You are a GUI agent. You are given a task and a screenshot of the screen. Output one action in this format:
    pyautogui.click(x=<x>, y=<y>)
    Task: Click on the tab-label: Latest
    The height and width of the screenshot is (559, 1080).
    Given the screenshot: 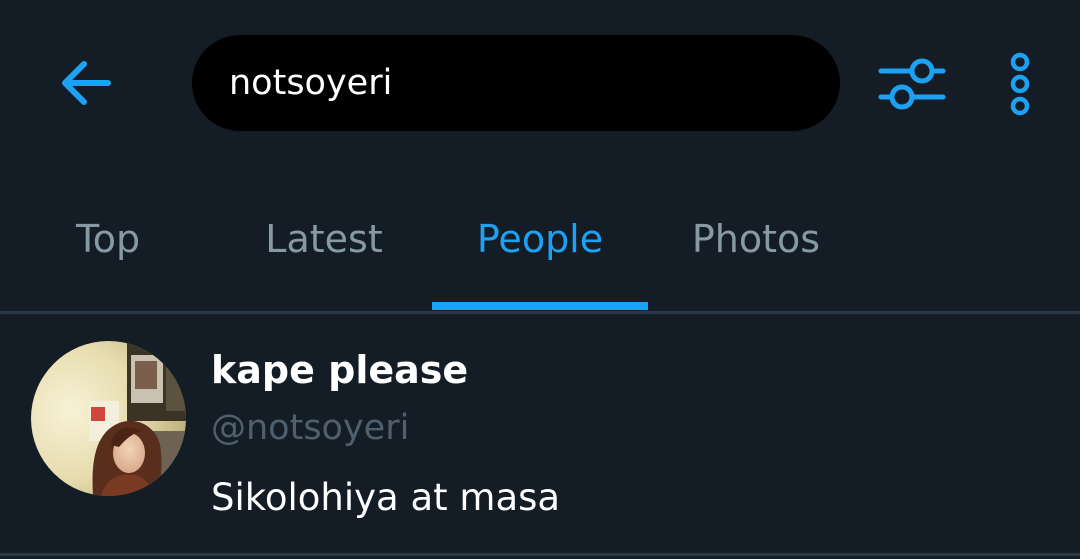 What is the action you would take?
    pyautogui.click(x=324, y=239)
    